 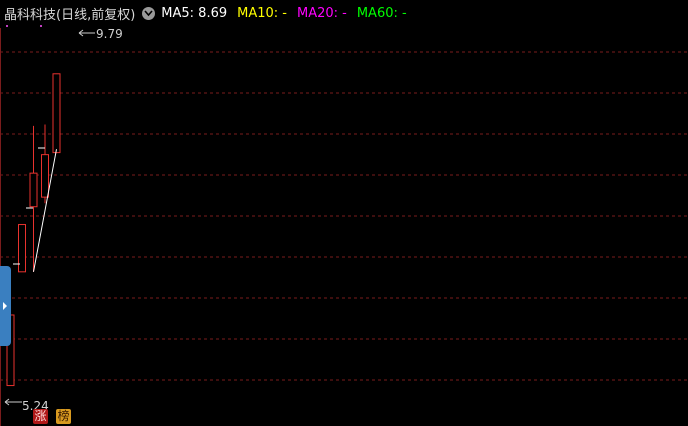 What do you see at coordinates (24, 26) in the screenshot?
I see `marker-dots` at bounding box center [24, 26].